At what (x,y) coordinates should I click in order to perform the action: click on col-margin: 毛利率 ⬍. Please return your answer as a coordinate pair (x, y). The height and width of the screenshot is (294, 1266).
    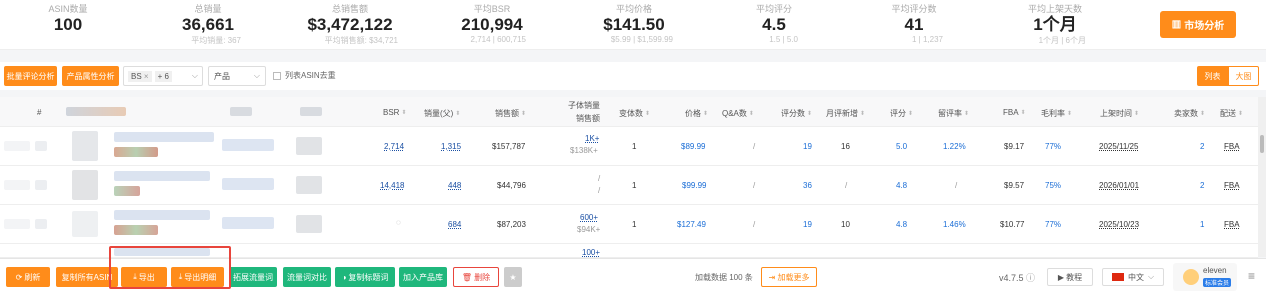
    Looking at the image, I should click on (1056, 113).